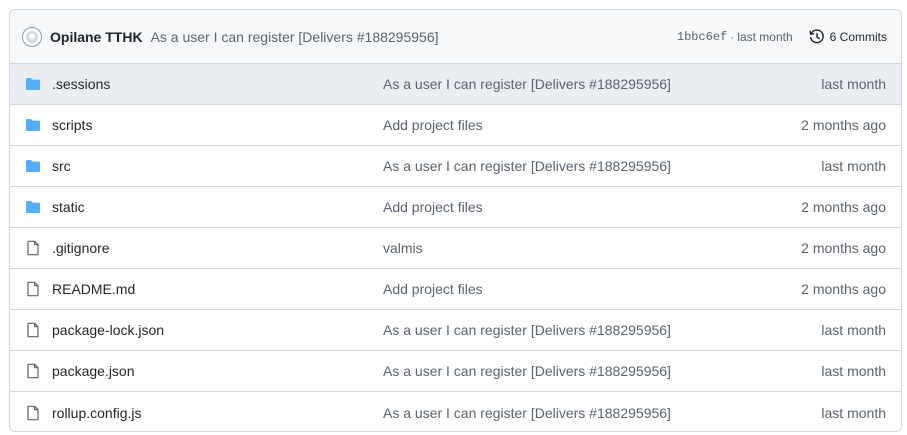 This screenshot has width=907, height=435. Describe the element at coordinates (217, 166) in the screenshot. I see `file-name-link: src` at that location.